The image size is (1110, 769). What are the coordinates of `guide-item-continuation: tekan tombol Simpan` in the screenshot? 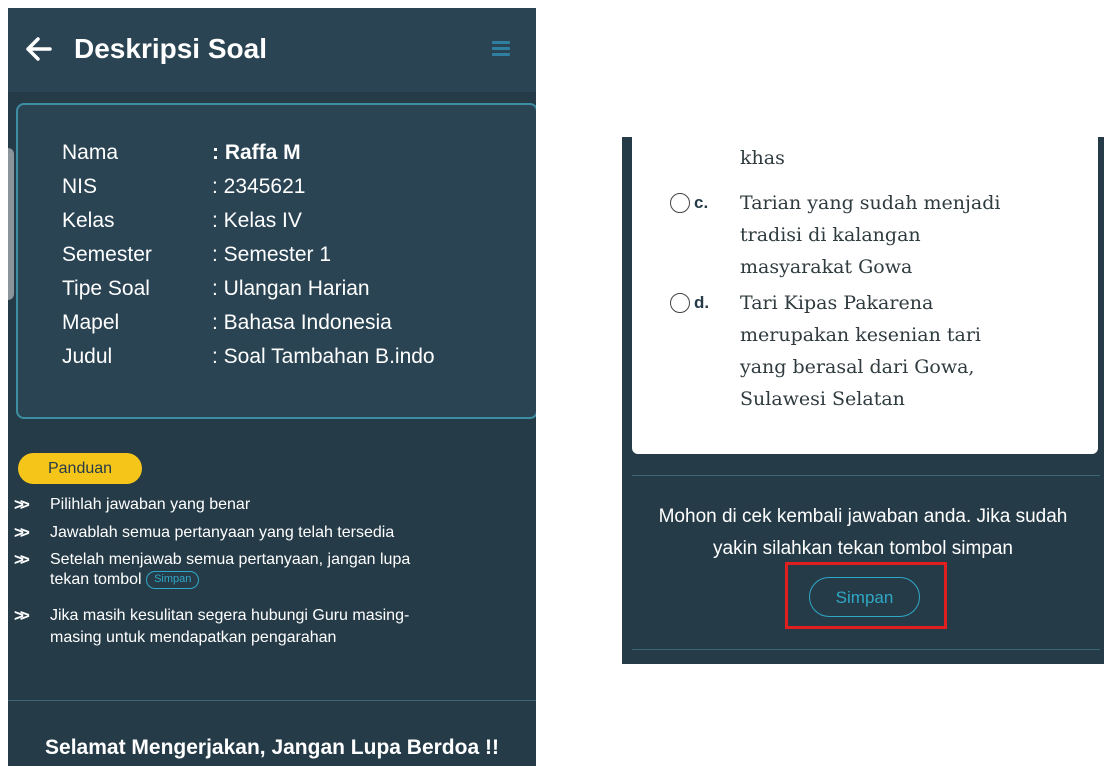 It's located at (125, 580).